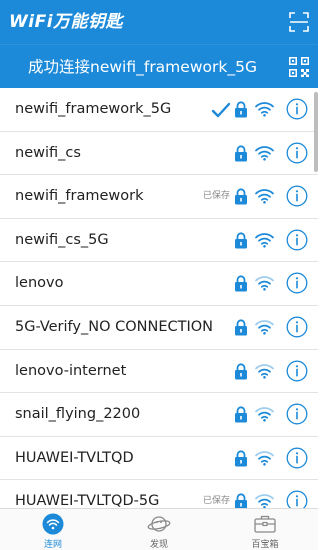 This screenshot has width=320, height=550. I want to click on scrollbar, so click(316, 132).